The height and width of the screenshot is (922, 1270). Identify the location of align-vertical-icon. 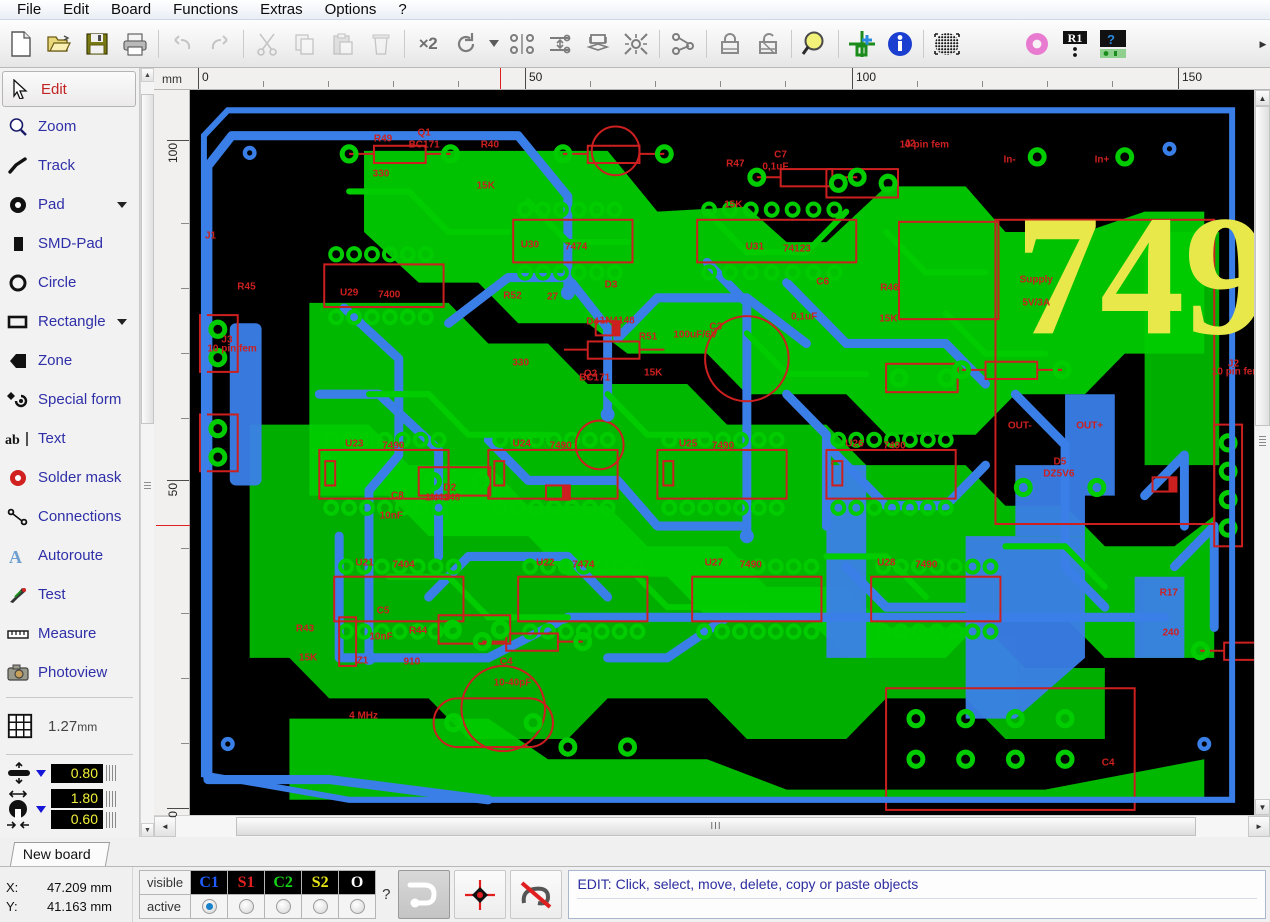
(560, 44).